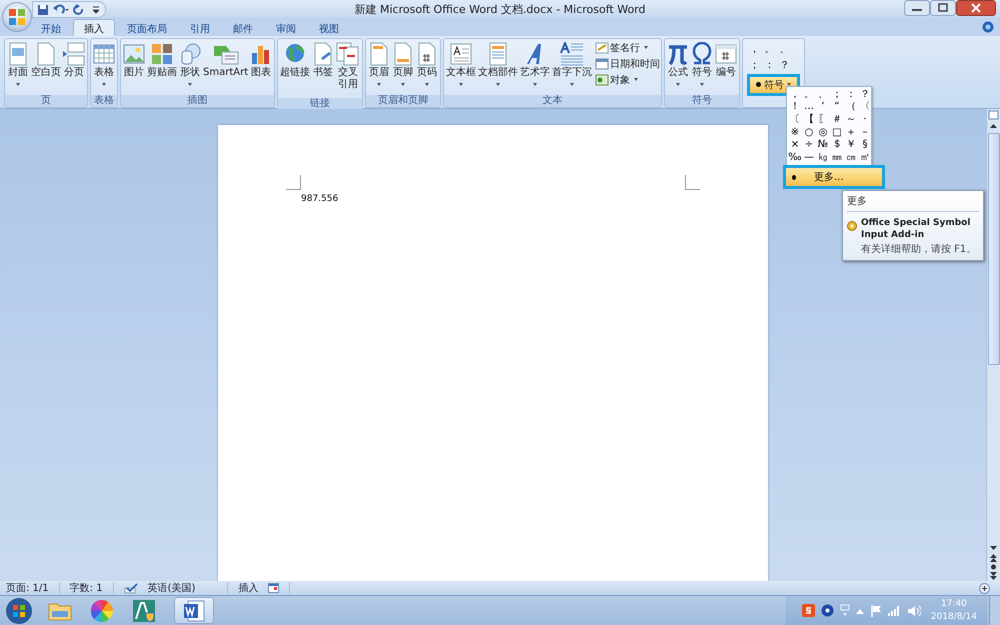 This screenshot has width=1000, height=625. What do you see at coordinates (243, 27) in the screenshot?
I see `ribbon-tab: 邮件` at bounding box center [243, 27].